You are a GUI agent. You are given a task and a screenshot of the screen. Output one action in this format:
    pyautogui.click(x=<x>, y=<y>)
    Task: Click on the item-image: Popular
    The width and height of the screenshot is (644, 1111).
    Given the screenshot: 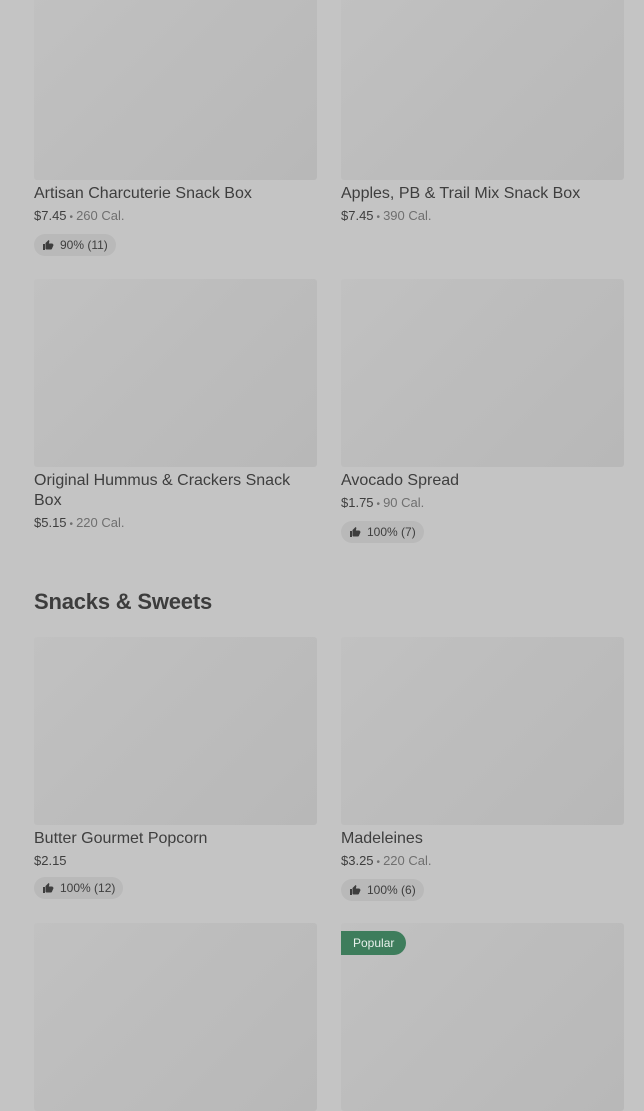 What is the action you would take?
    pyautogui.click(x=482, y=1017)
    